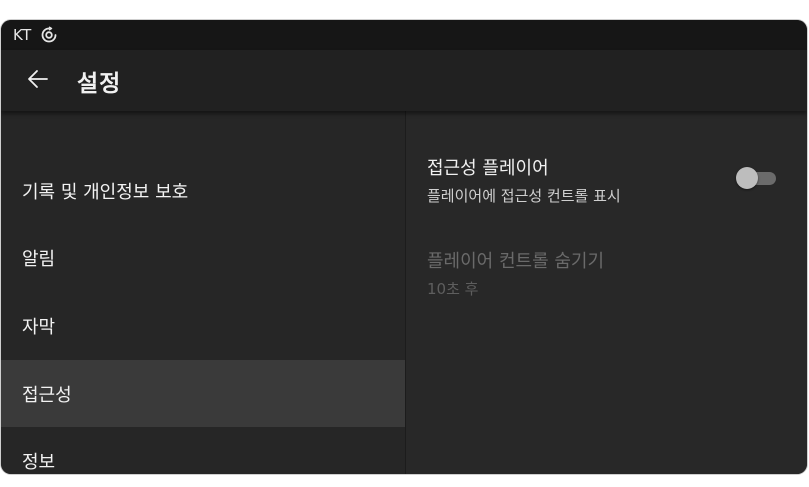  I want to click on menu-item-notifications: 알림, so click(203, 257).